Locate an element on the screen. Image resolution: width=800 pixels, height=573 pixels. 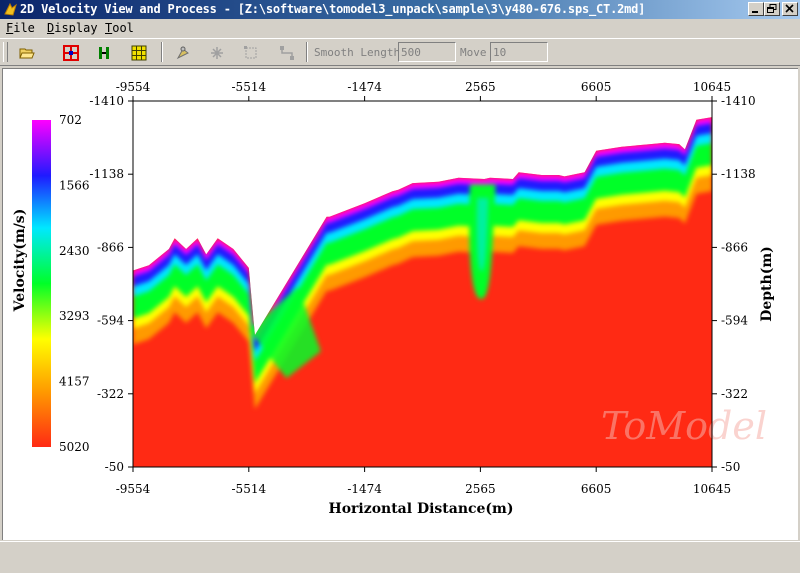
vertical-bars-icon is located at coordinates (104, 53).